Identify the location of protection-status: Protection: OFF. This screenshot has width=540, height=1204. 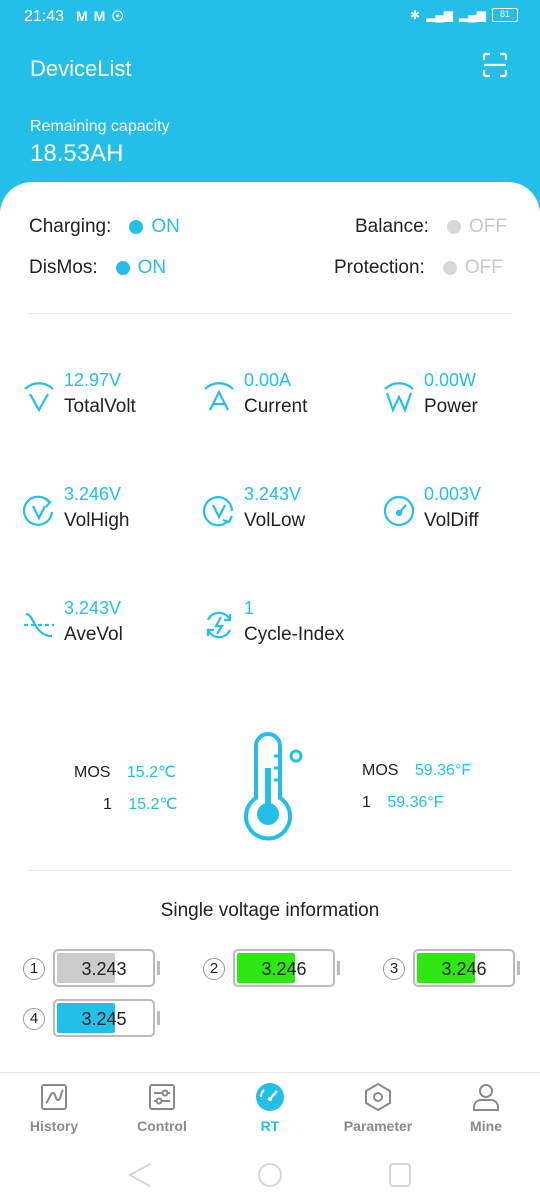
(418, 268).